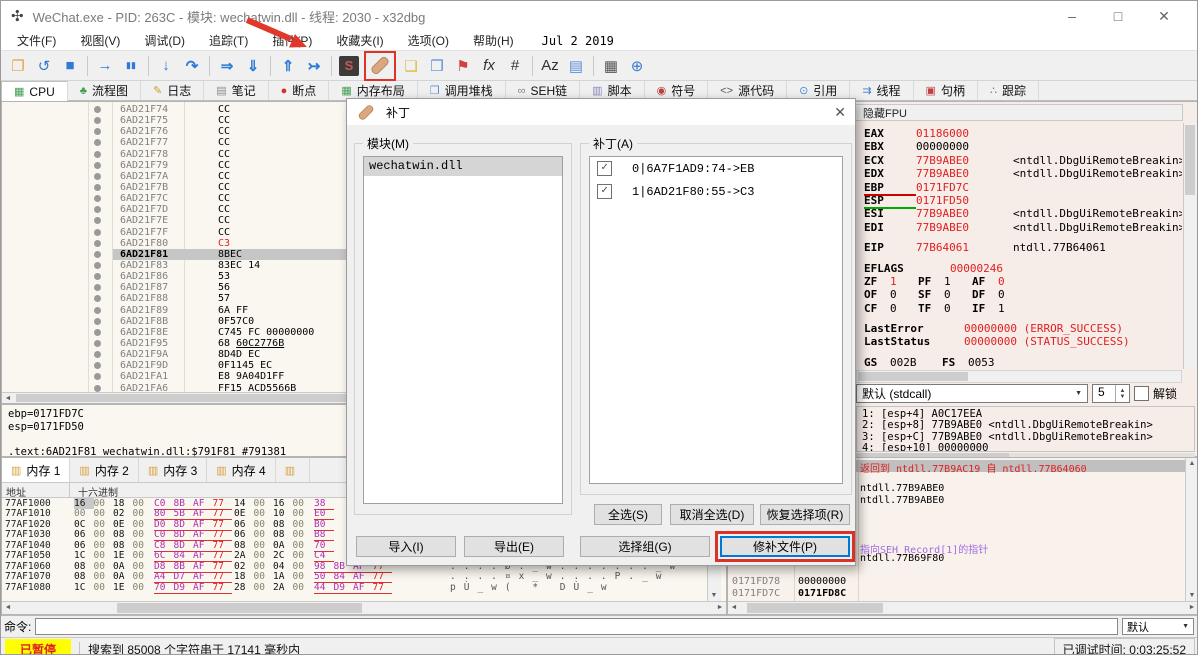 This screenshot has width=1198, height=655. Describe the element at coordinates (44, 66) in the screenshot. I see `restart-icon: ↺` at that location.